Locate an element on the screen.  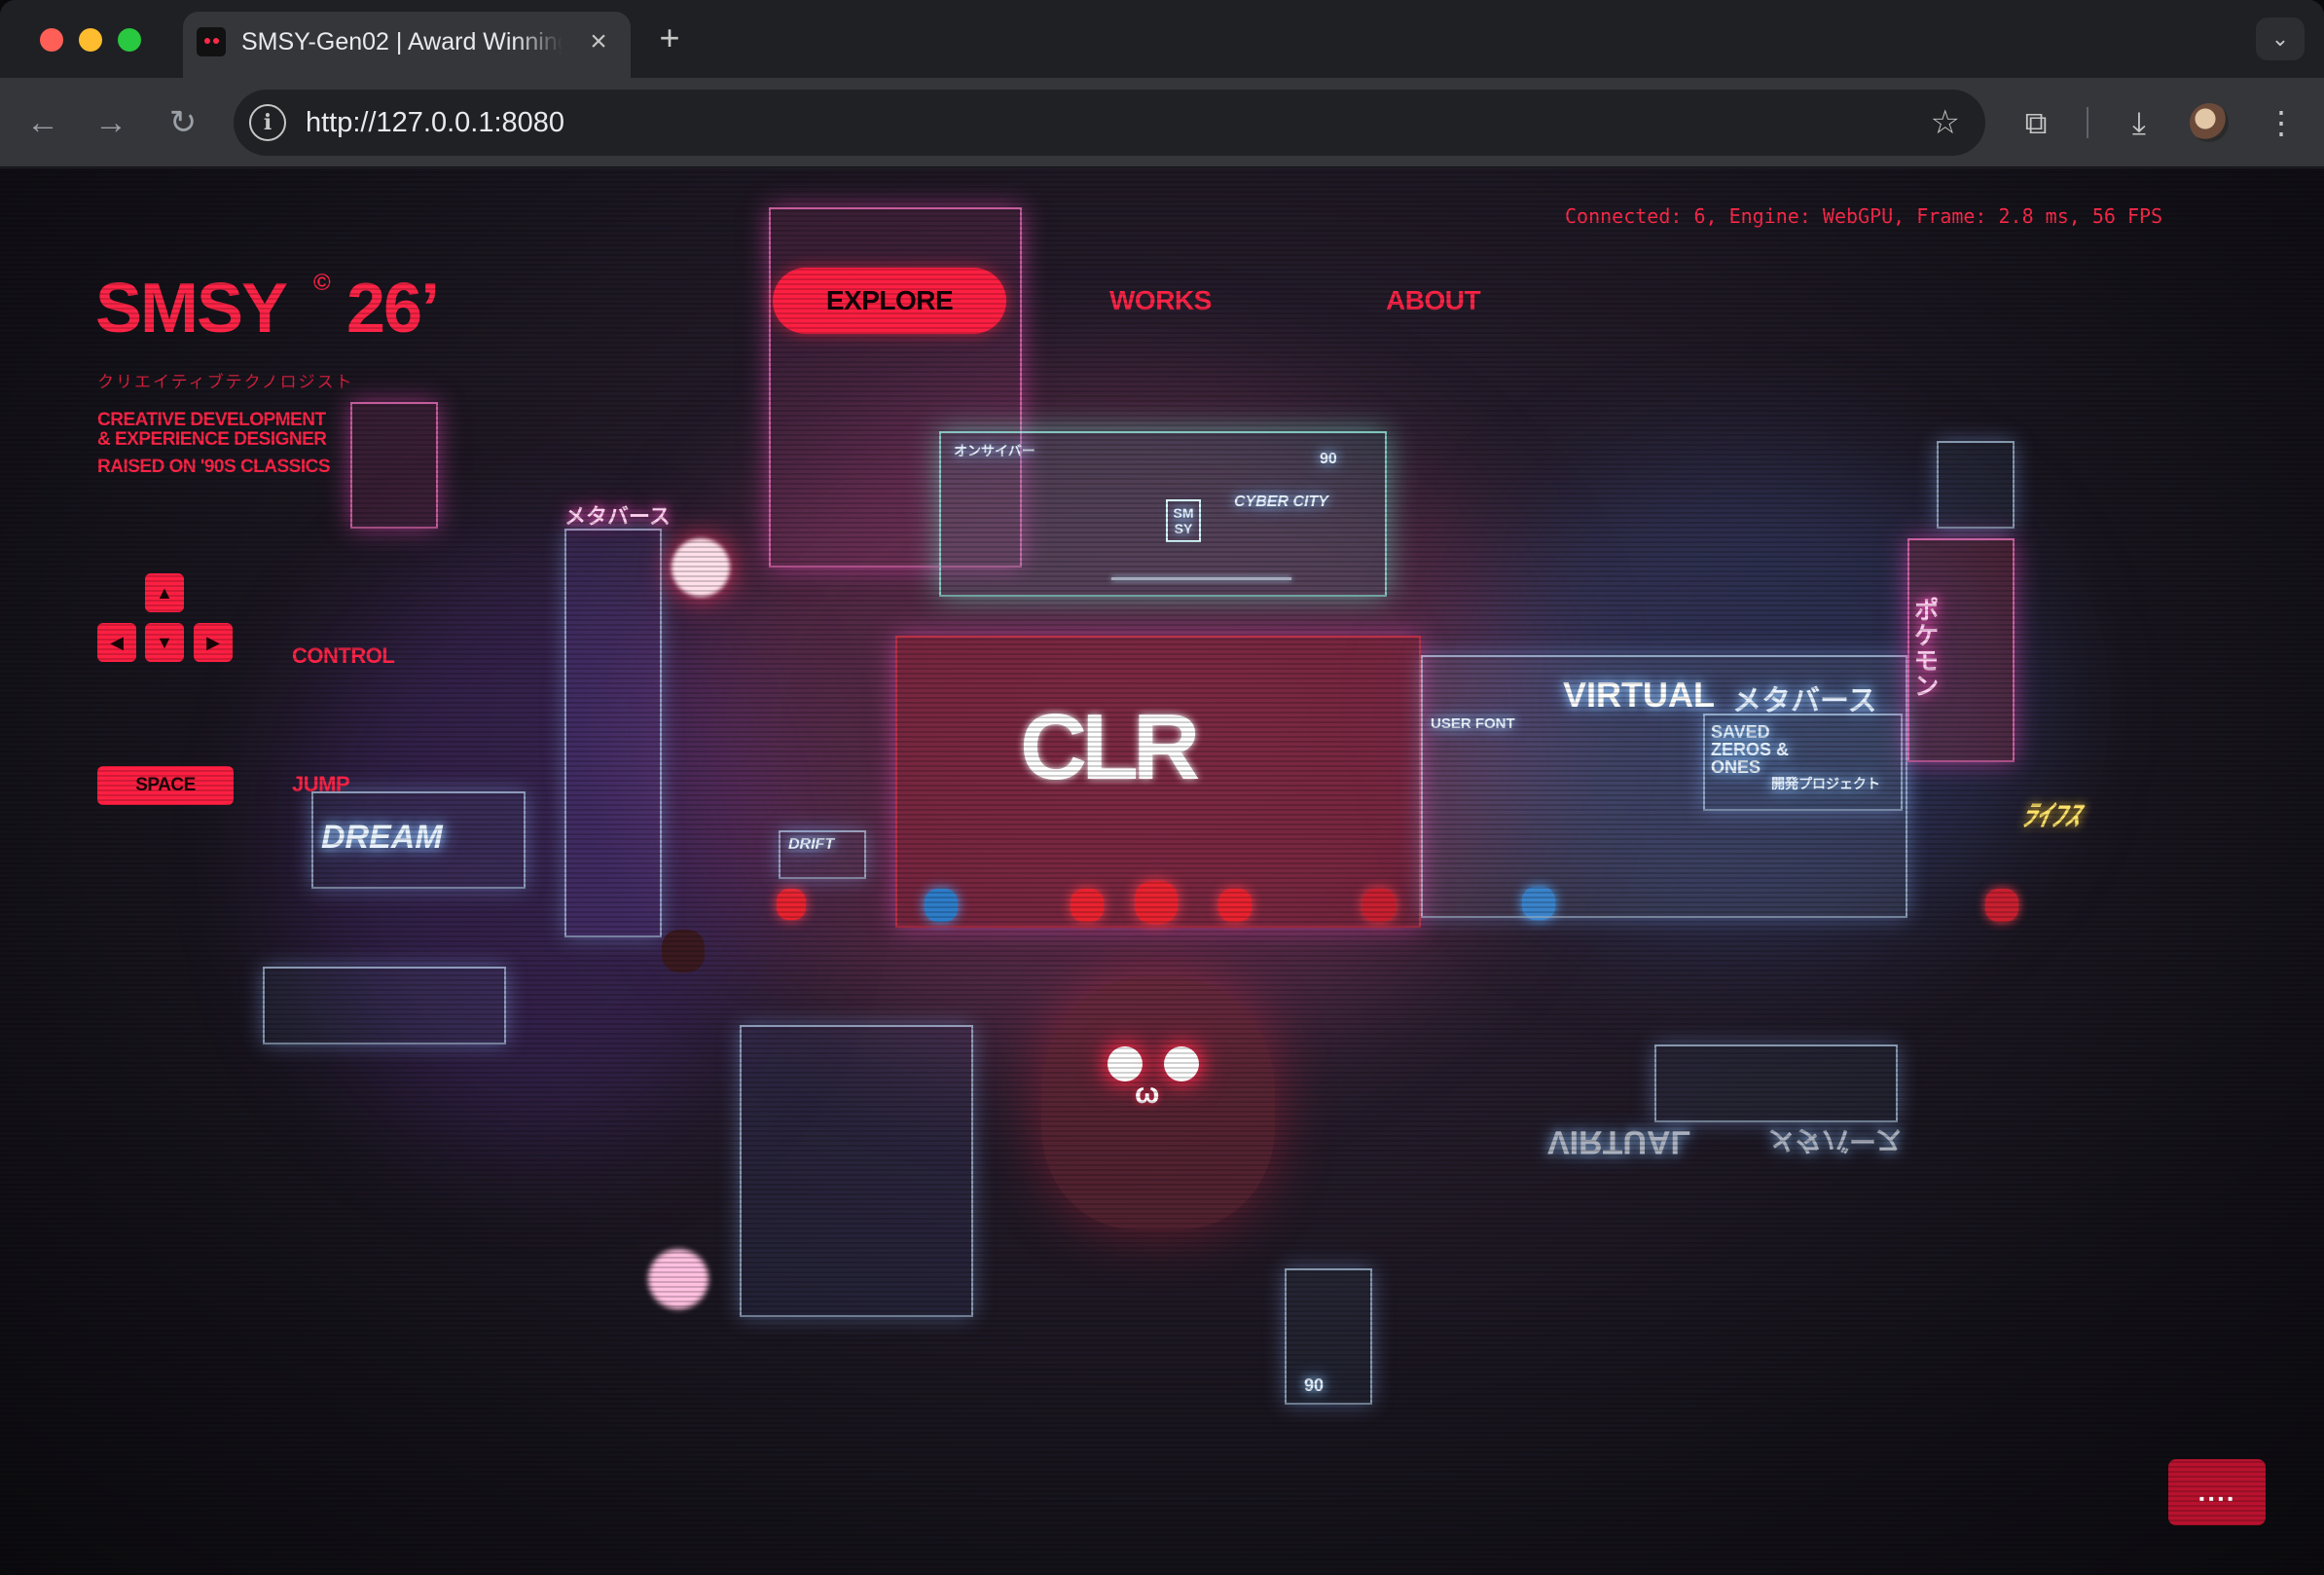
mascot-left-eye is located at coordinates (1125, 1063).